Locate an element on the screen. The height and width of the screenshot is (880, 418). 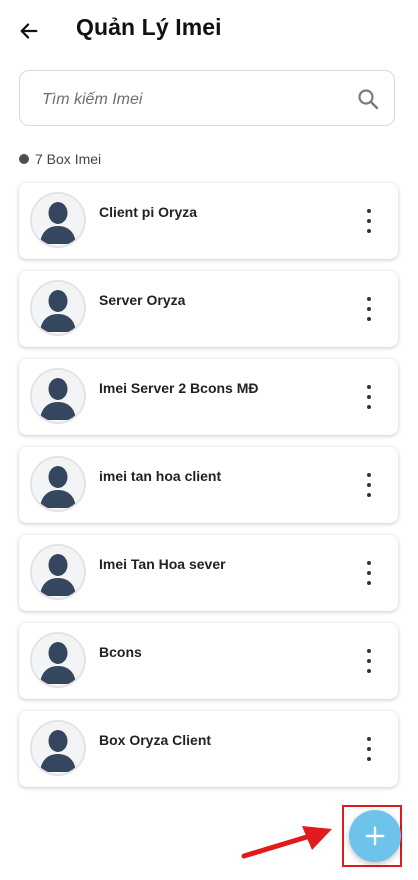
plus-icon is located at coordinates (375, 836).